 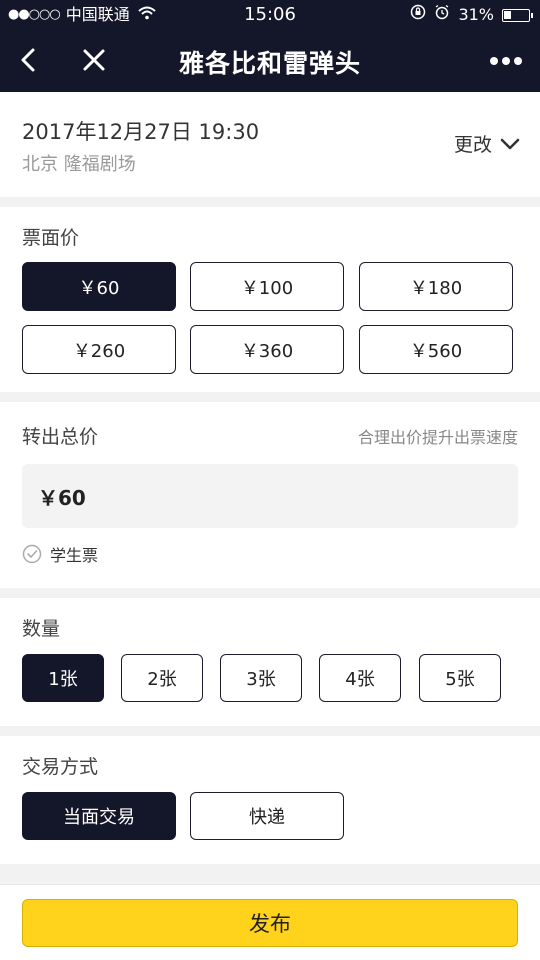 I want to click on trade-method-card: 交易方式 当面交易 快递, so click(x=270, y=800).